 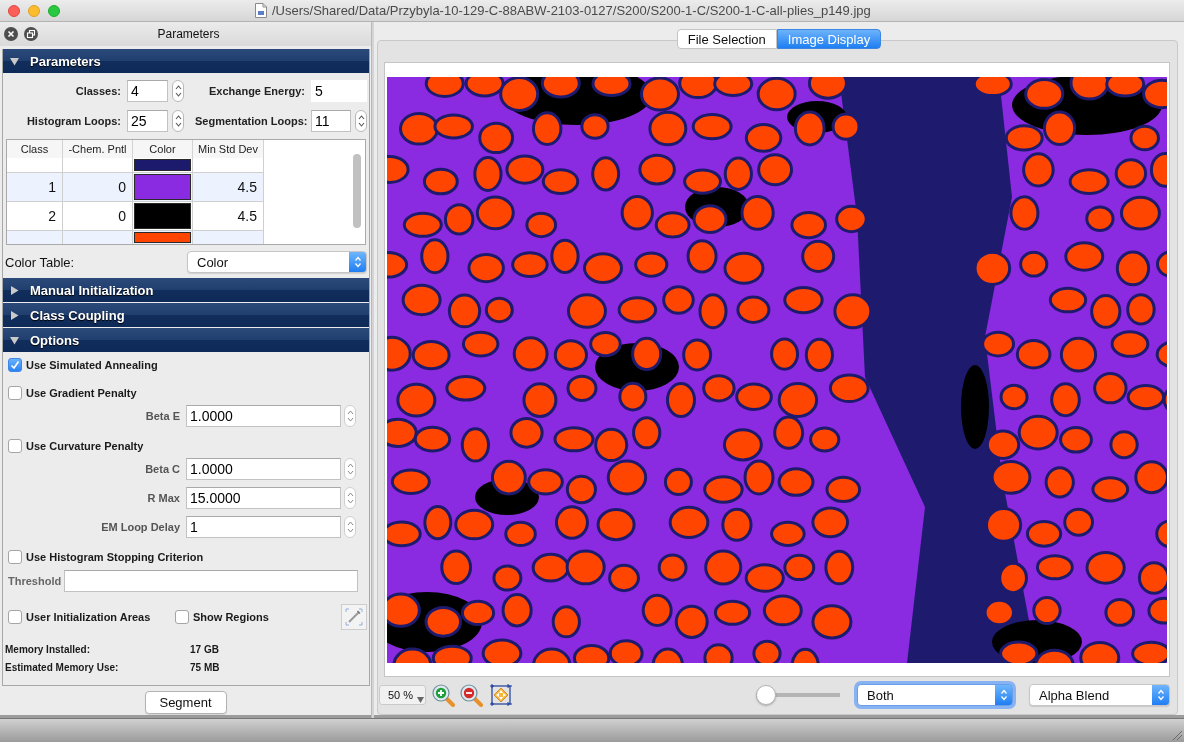 I want to click on display-mode-dropdown: Both, so click(x=935, y=695).